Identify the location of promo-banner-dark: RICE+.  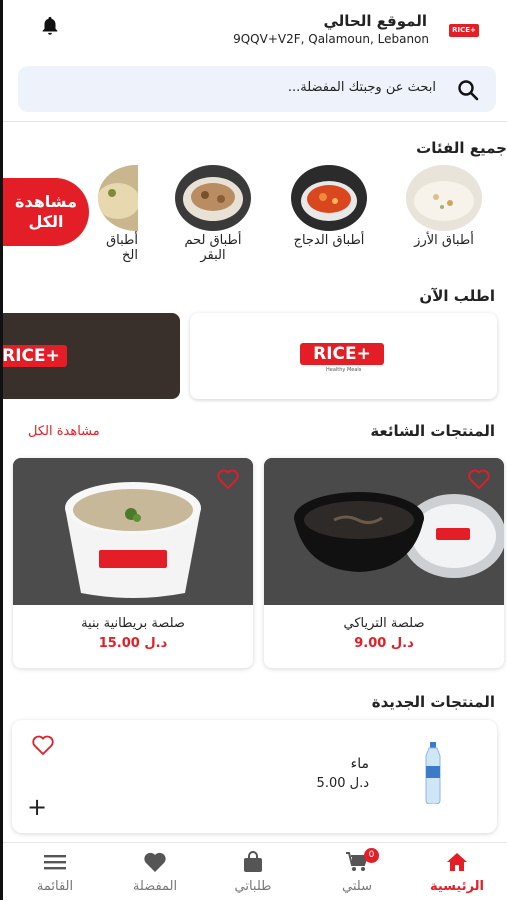
(91, 356).